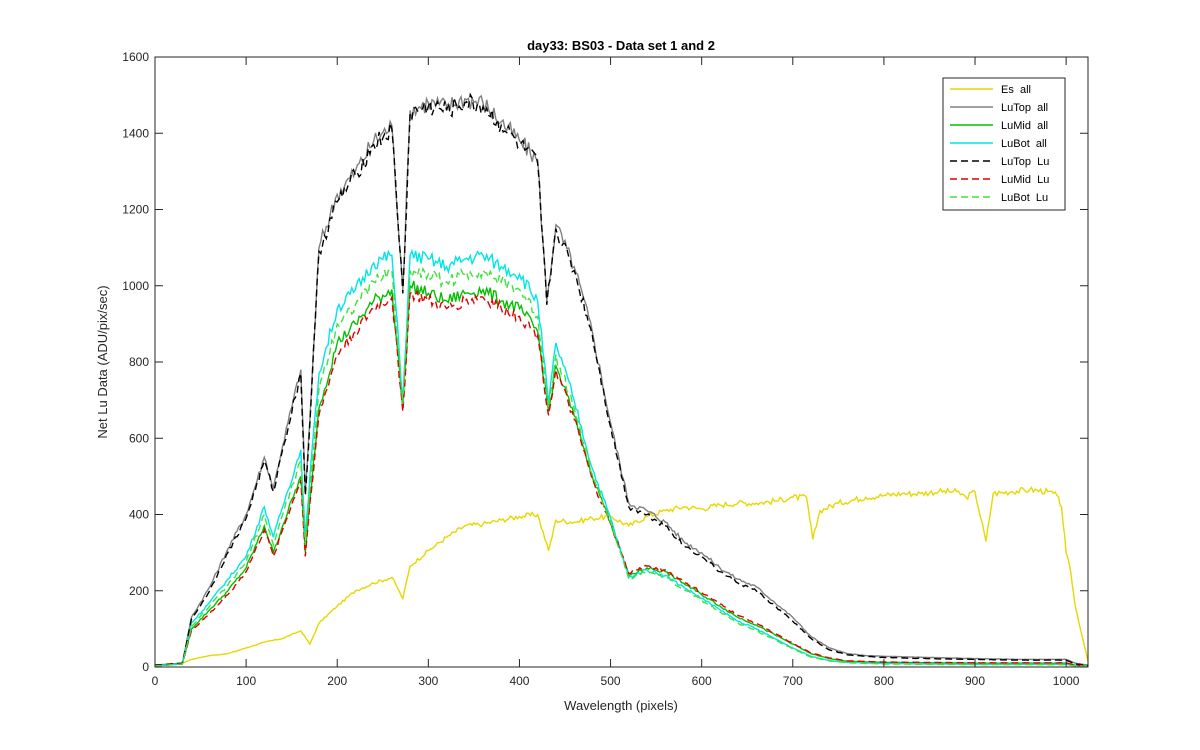 The width and height of the screenshot is (1200, 750). I want to click on y-tick-label: 800, so click(139, 362).